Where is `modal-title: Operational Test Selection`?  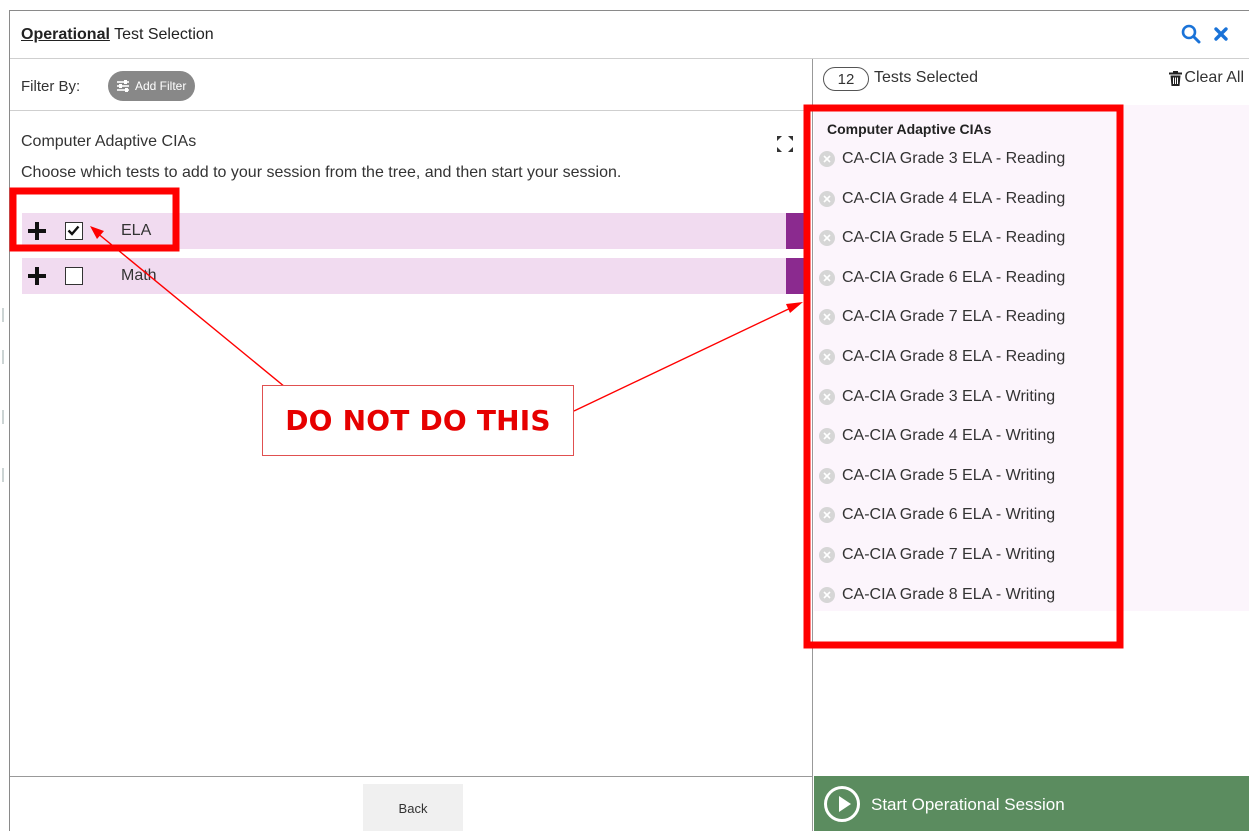
modal-title: Operational Test Selection is located at coordinates (117, 35).